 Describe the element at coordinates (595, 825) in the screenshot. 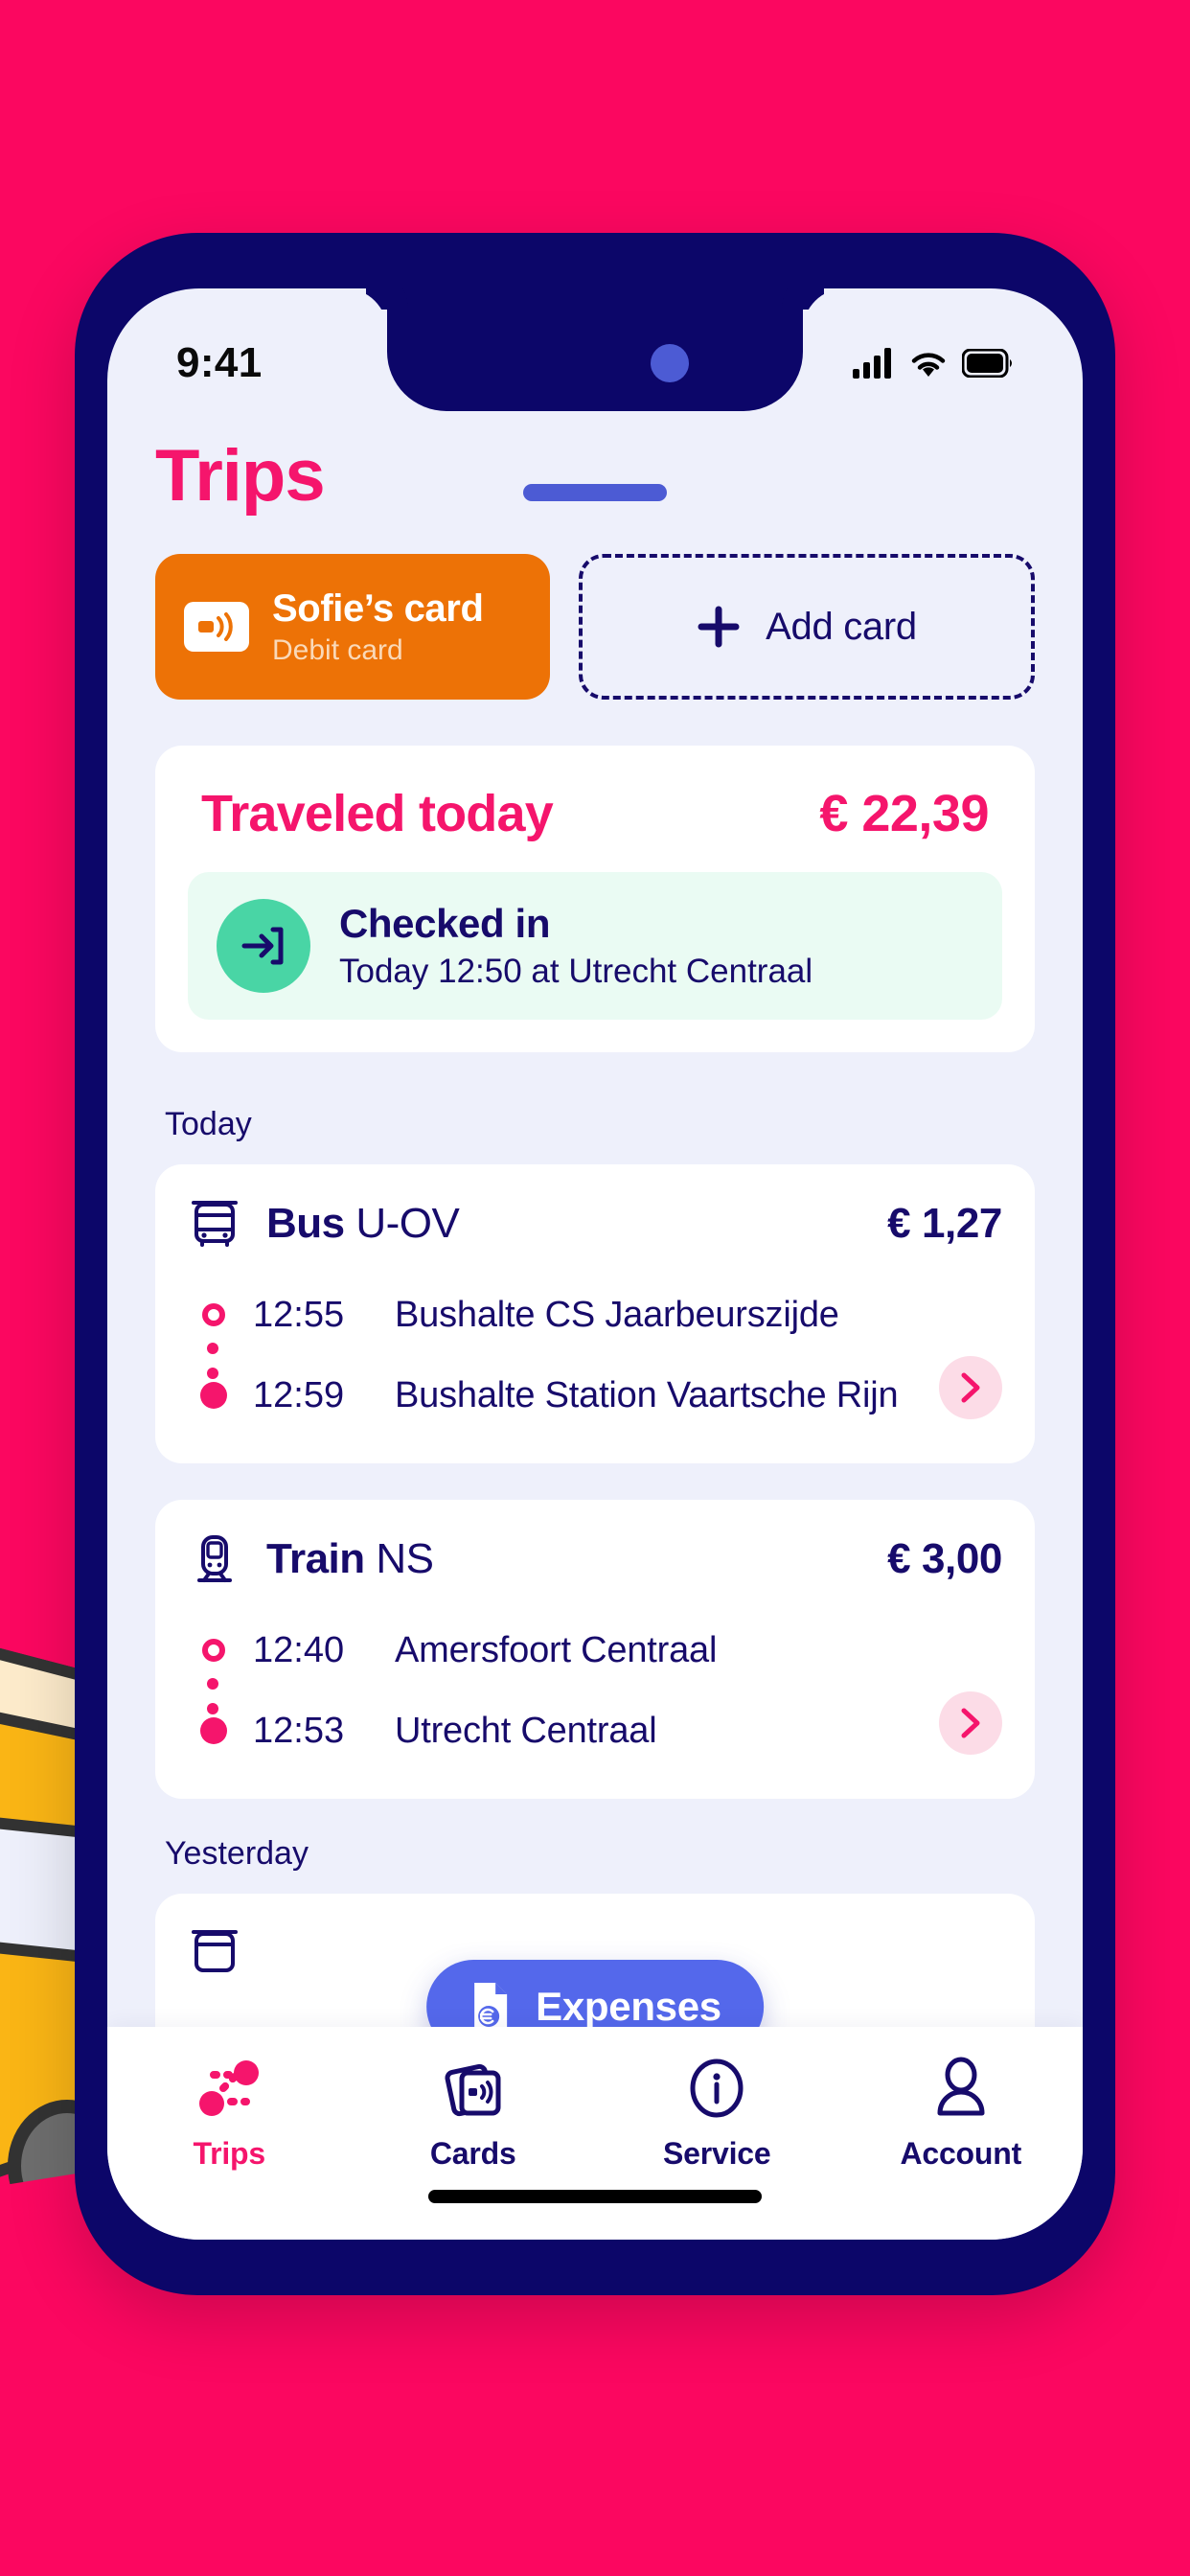

I see `traveled-today-header: Traveled today € 22,39` at that location.